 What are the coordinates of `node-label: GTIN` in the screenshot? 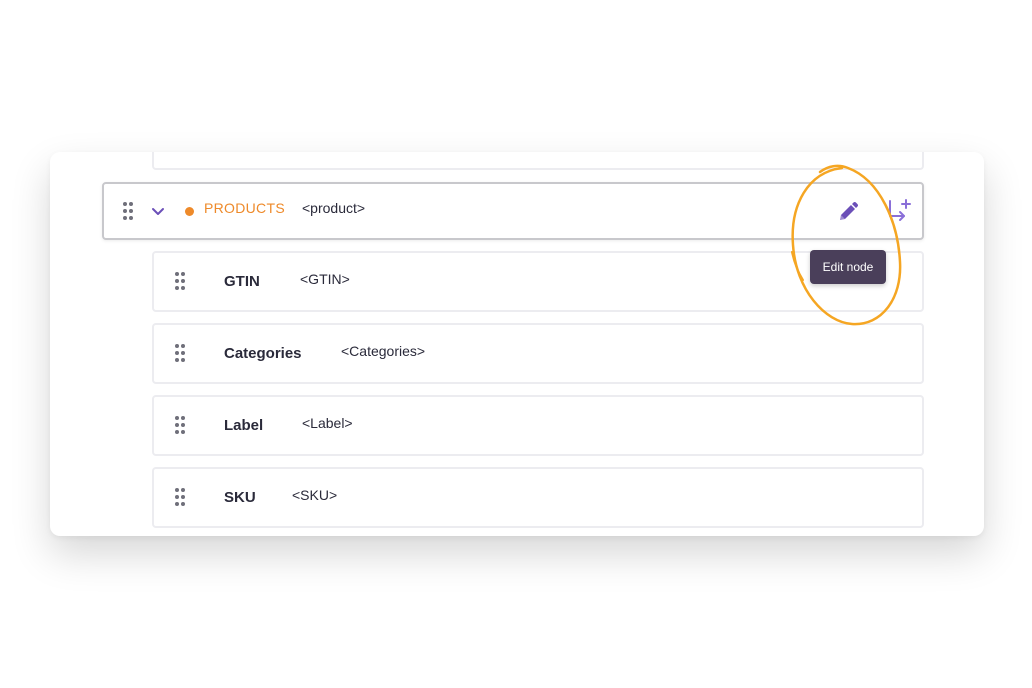 It's located at (242, 281).